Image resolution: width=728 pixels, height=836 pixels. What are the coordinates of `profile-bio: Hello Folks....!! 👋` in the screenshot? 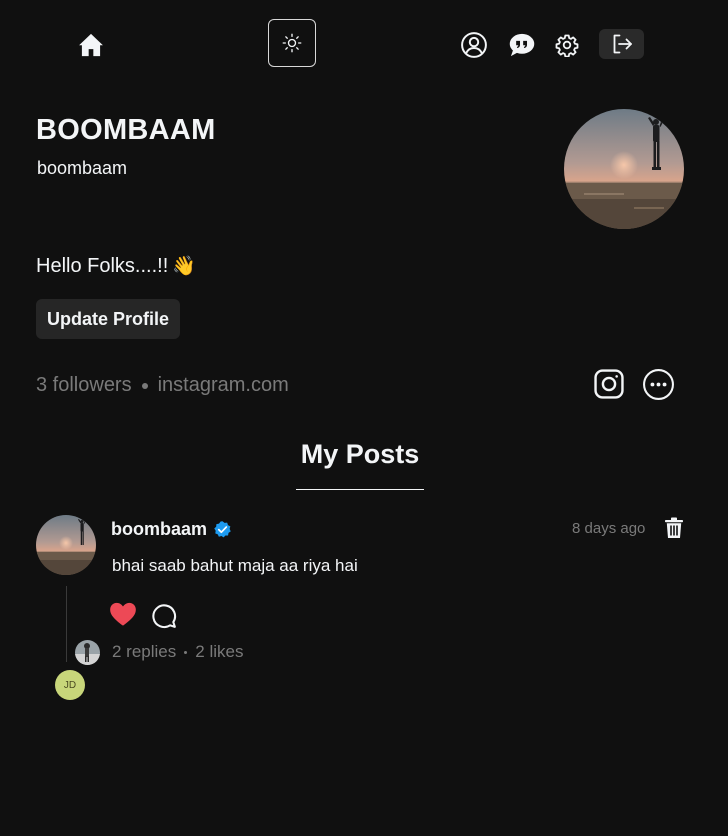 It's located at (116, 266).